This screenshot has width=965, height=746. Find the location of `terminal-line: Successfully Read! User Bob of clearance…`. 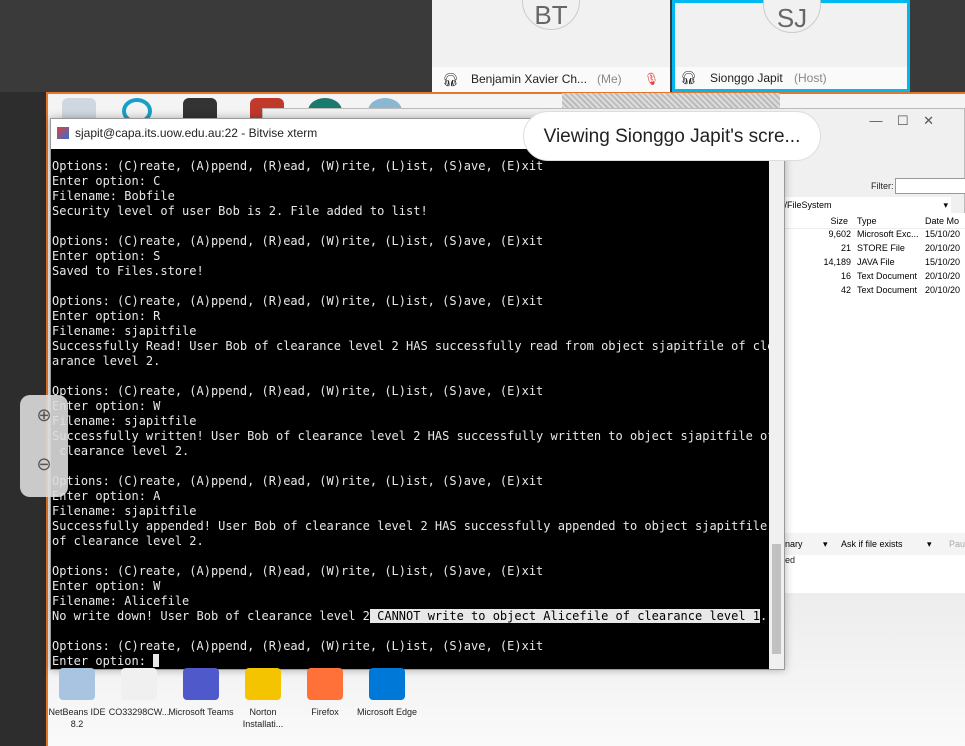

terminal-line: Successfully Read! User Bob of clearance… is located at coordinates (411, 346).